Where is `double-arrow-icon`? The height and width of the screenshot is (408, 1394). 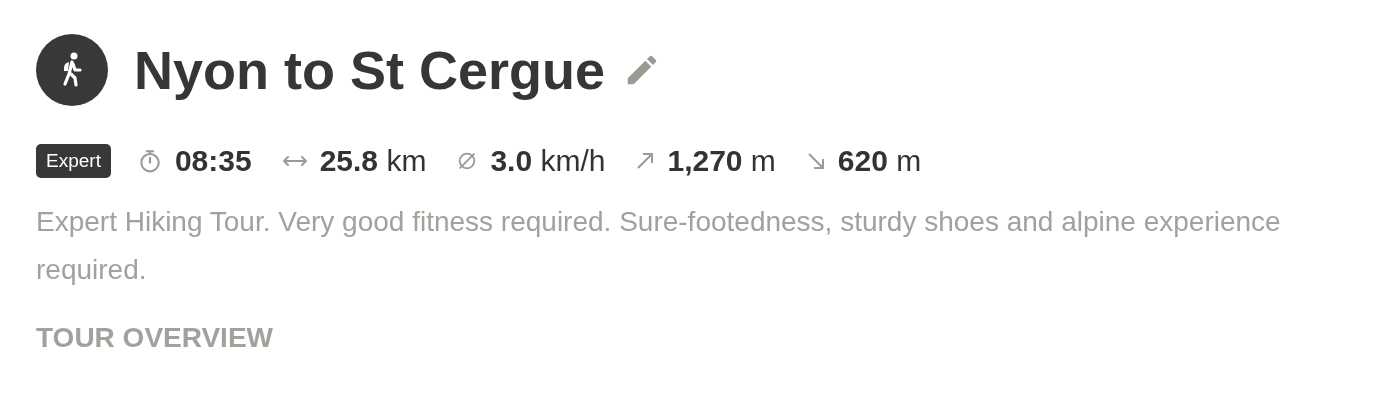 double-arrow-icon is located at coordinates (294, 161).